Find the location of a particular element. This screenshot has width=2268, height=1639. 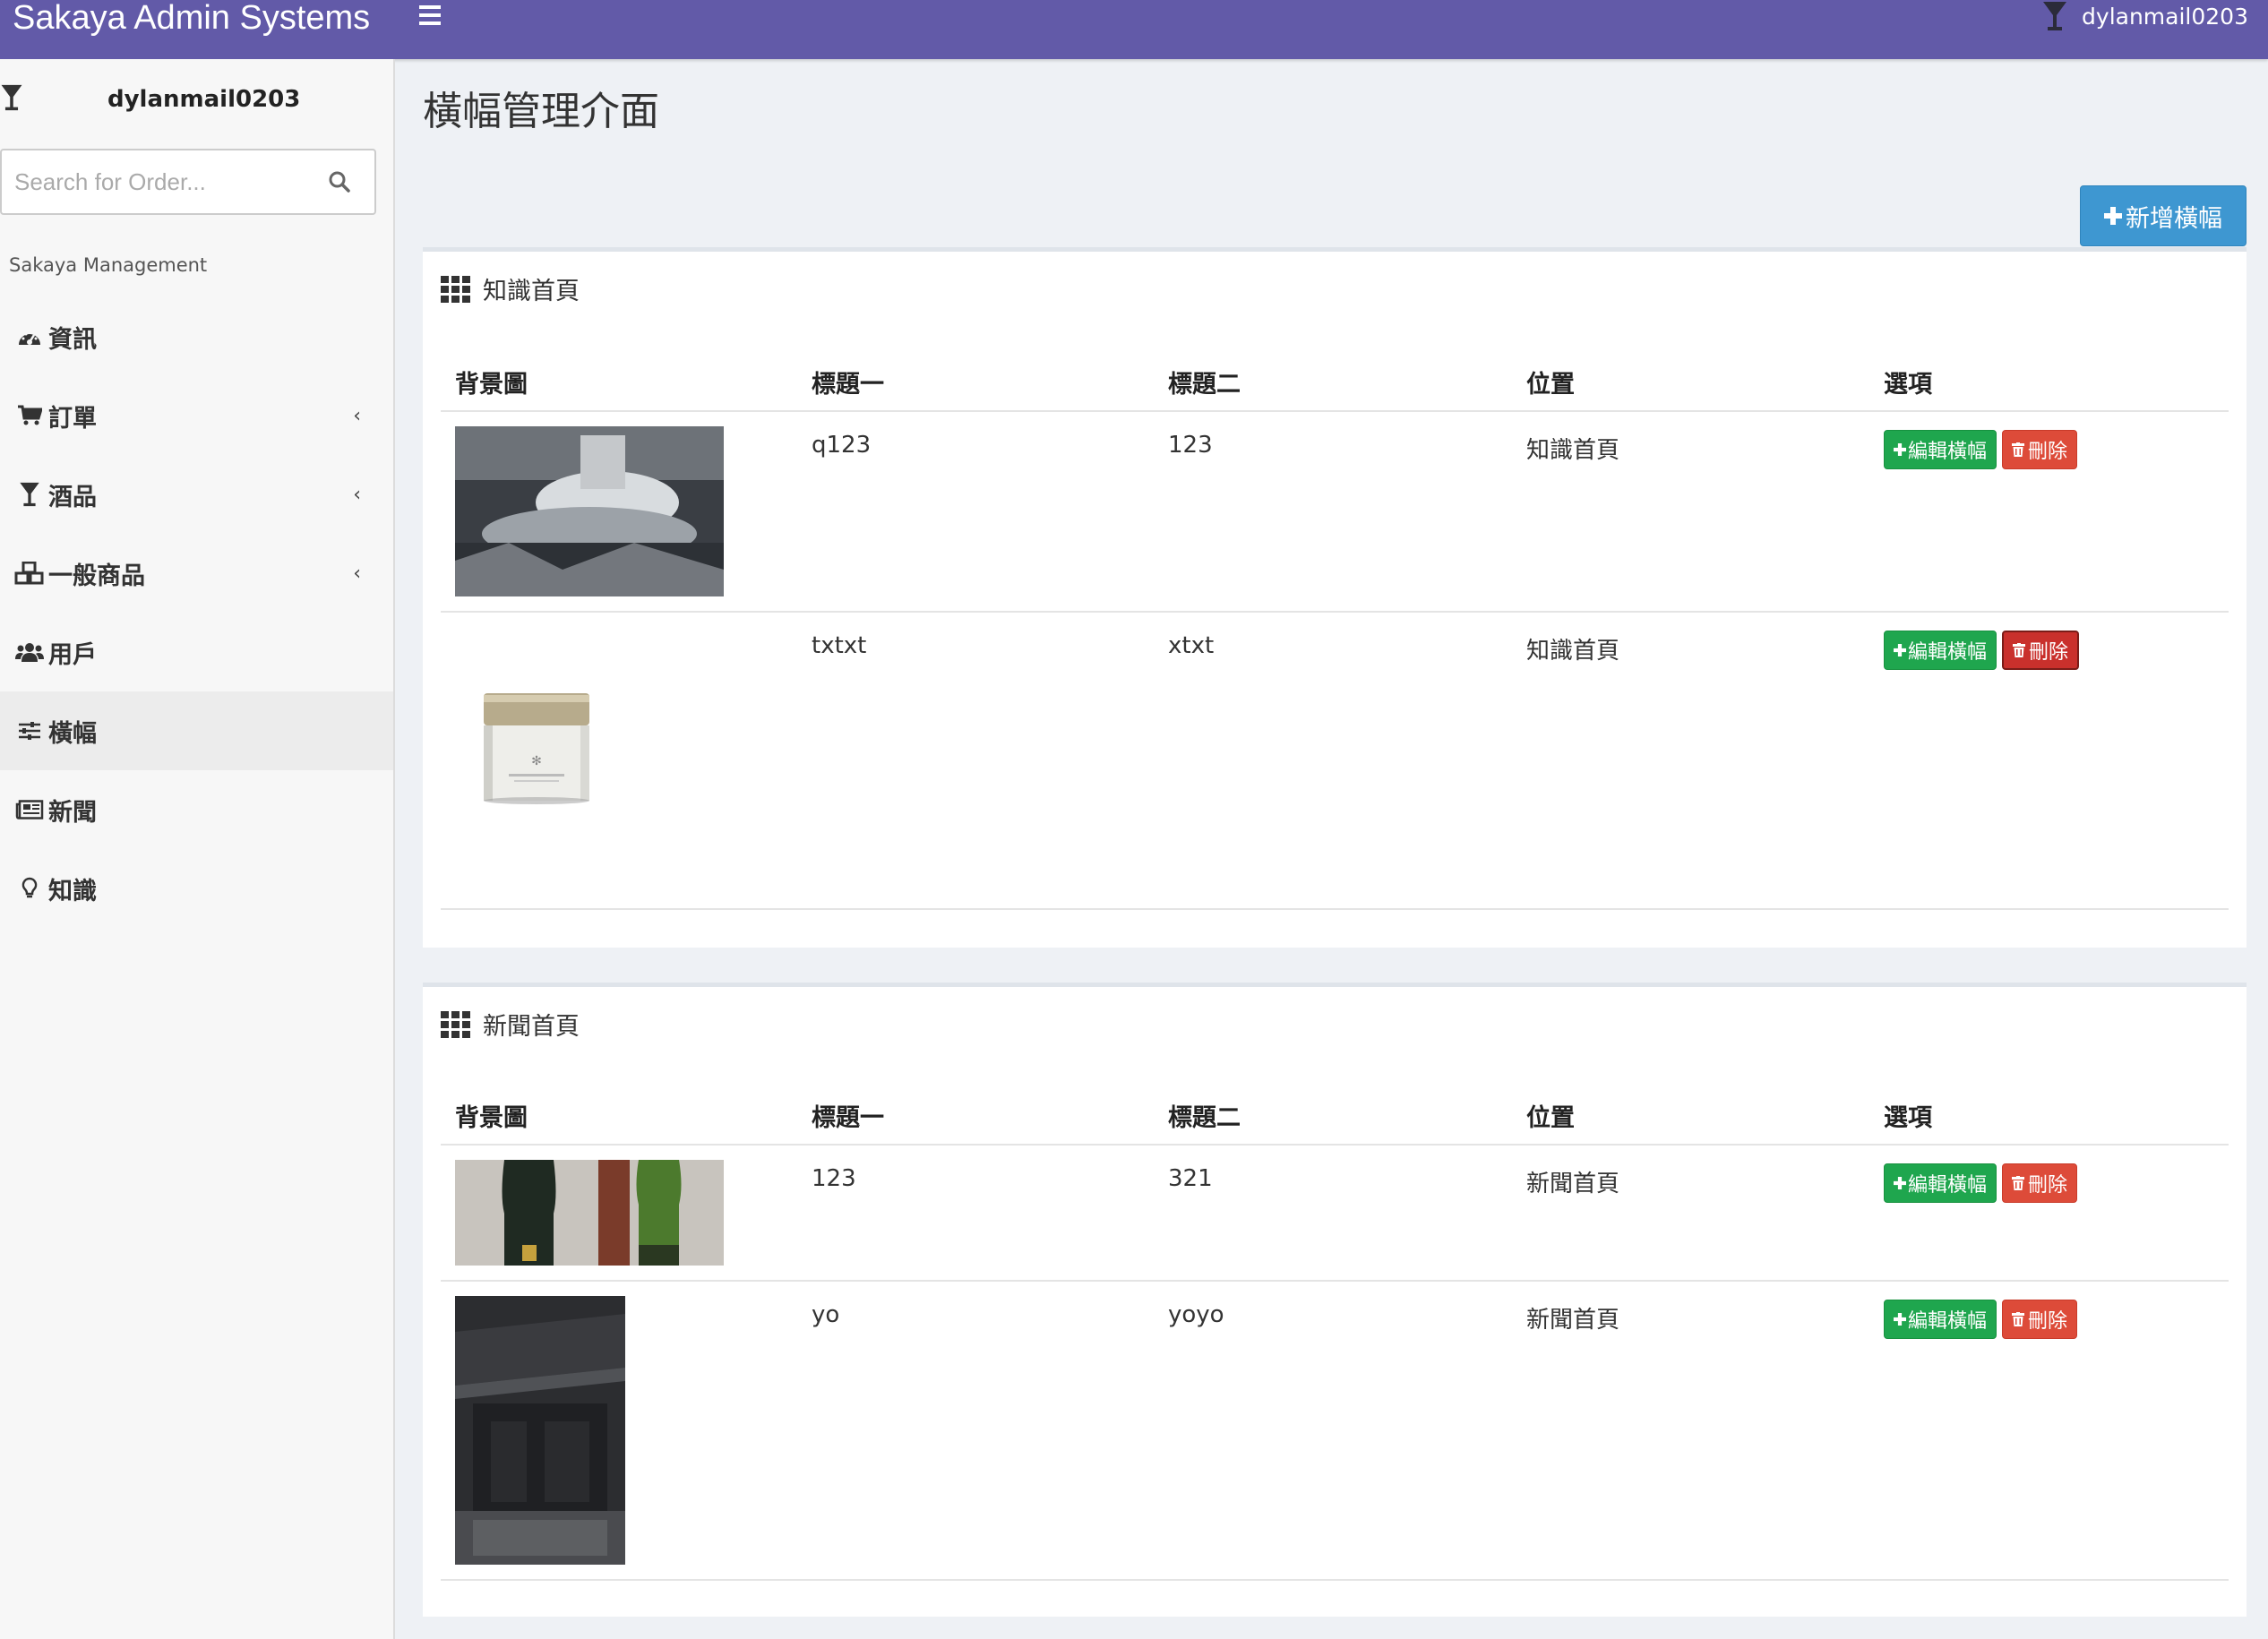

sidebar-item-label: 資訊 is located at coordinates (72, 339).